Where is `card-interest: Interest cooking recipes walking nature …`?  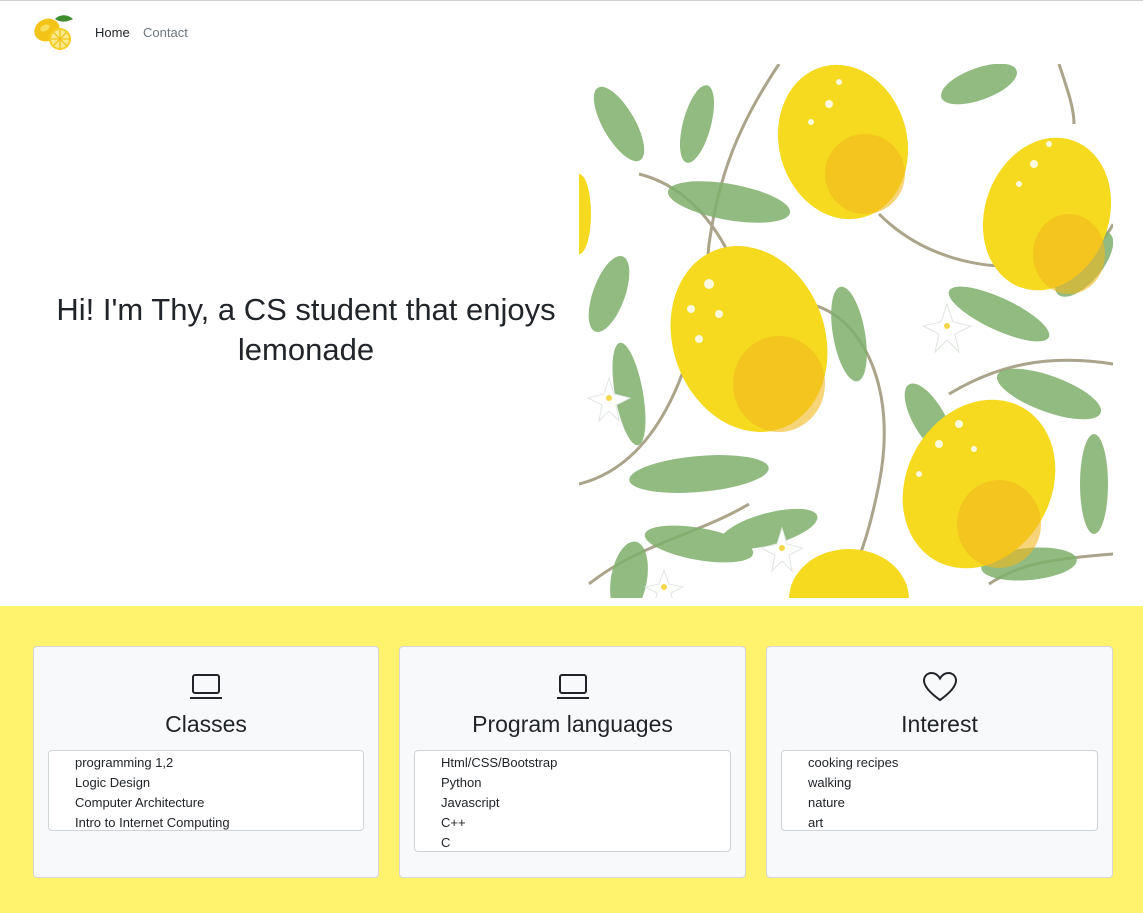 card-interest: Interest cooking recipes walking nature … is located at coordinates (939, 762).